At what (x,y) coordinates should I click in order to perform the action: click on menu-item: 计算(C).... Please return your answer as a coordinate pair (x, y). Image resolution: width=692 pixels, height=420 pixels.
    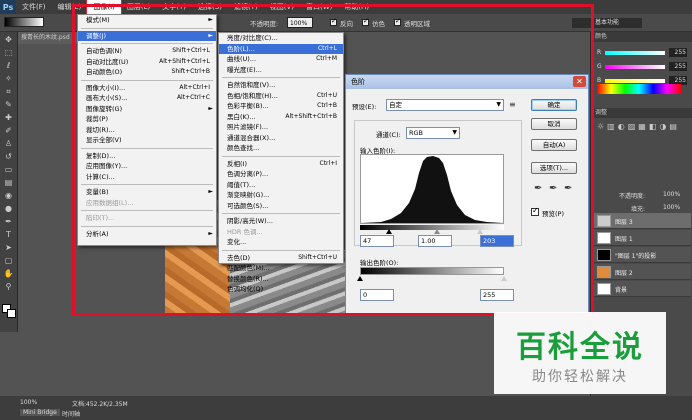
    Looking at the image, I should click on (147, 177).